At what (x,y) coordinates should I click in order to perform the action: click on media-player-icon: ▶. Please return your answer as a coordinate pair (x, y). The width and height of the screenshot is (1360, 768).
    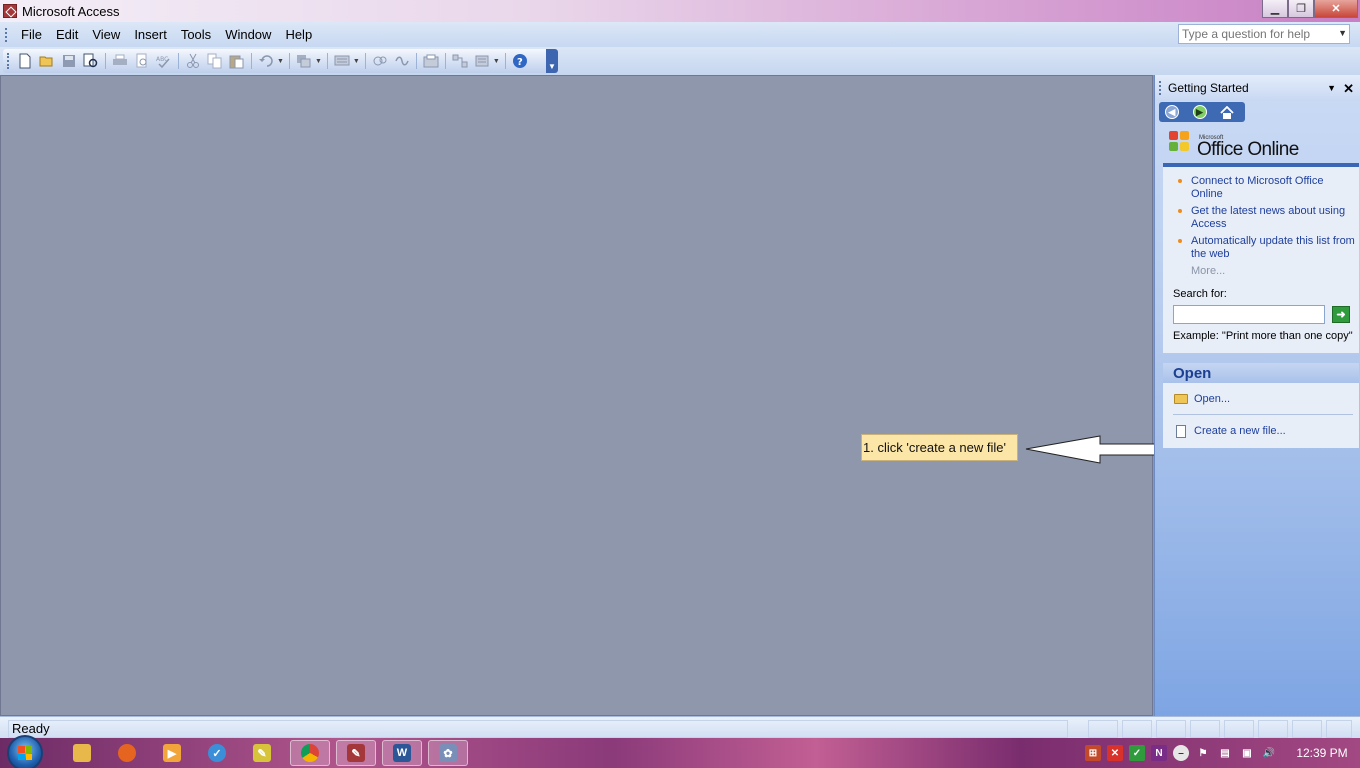
    Looking at the image, I should click on (172, 753).